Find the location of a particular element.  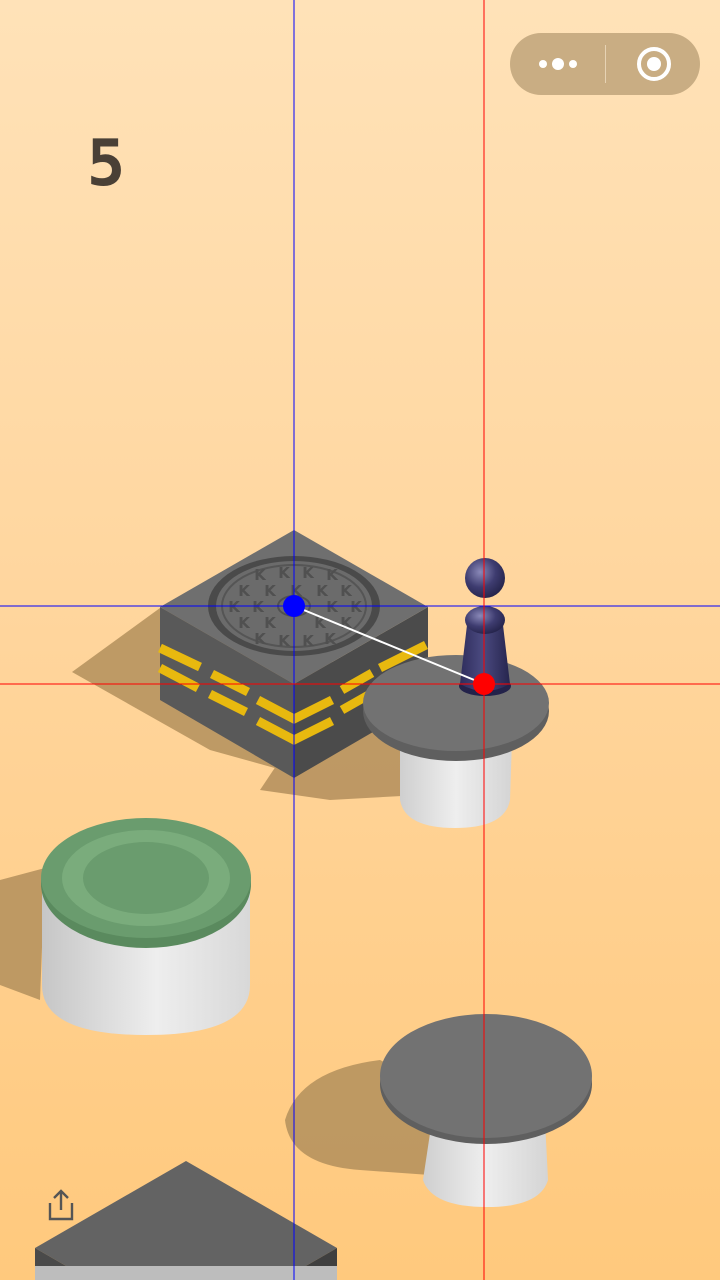

stool-platform-next is located at coordinates (486, 1110).